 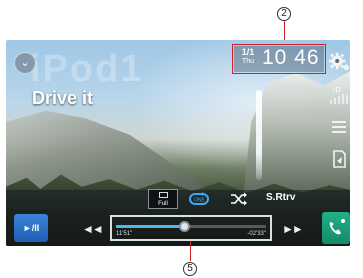 What do you see at coordinates (150, 226) in the screenshot?
I see `seek-progress-fill` at bounding box center [150, 226].